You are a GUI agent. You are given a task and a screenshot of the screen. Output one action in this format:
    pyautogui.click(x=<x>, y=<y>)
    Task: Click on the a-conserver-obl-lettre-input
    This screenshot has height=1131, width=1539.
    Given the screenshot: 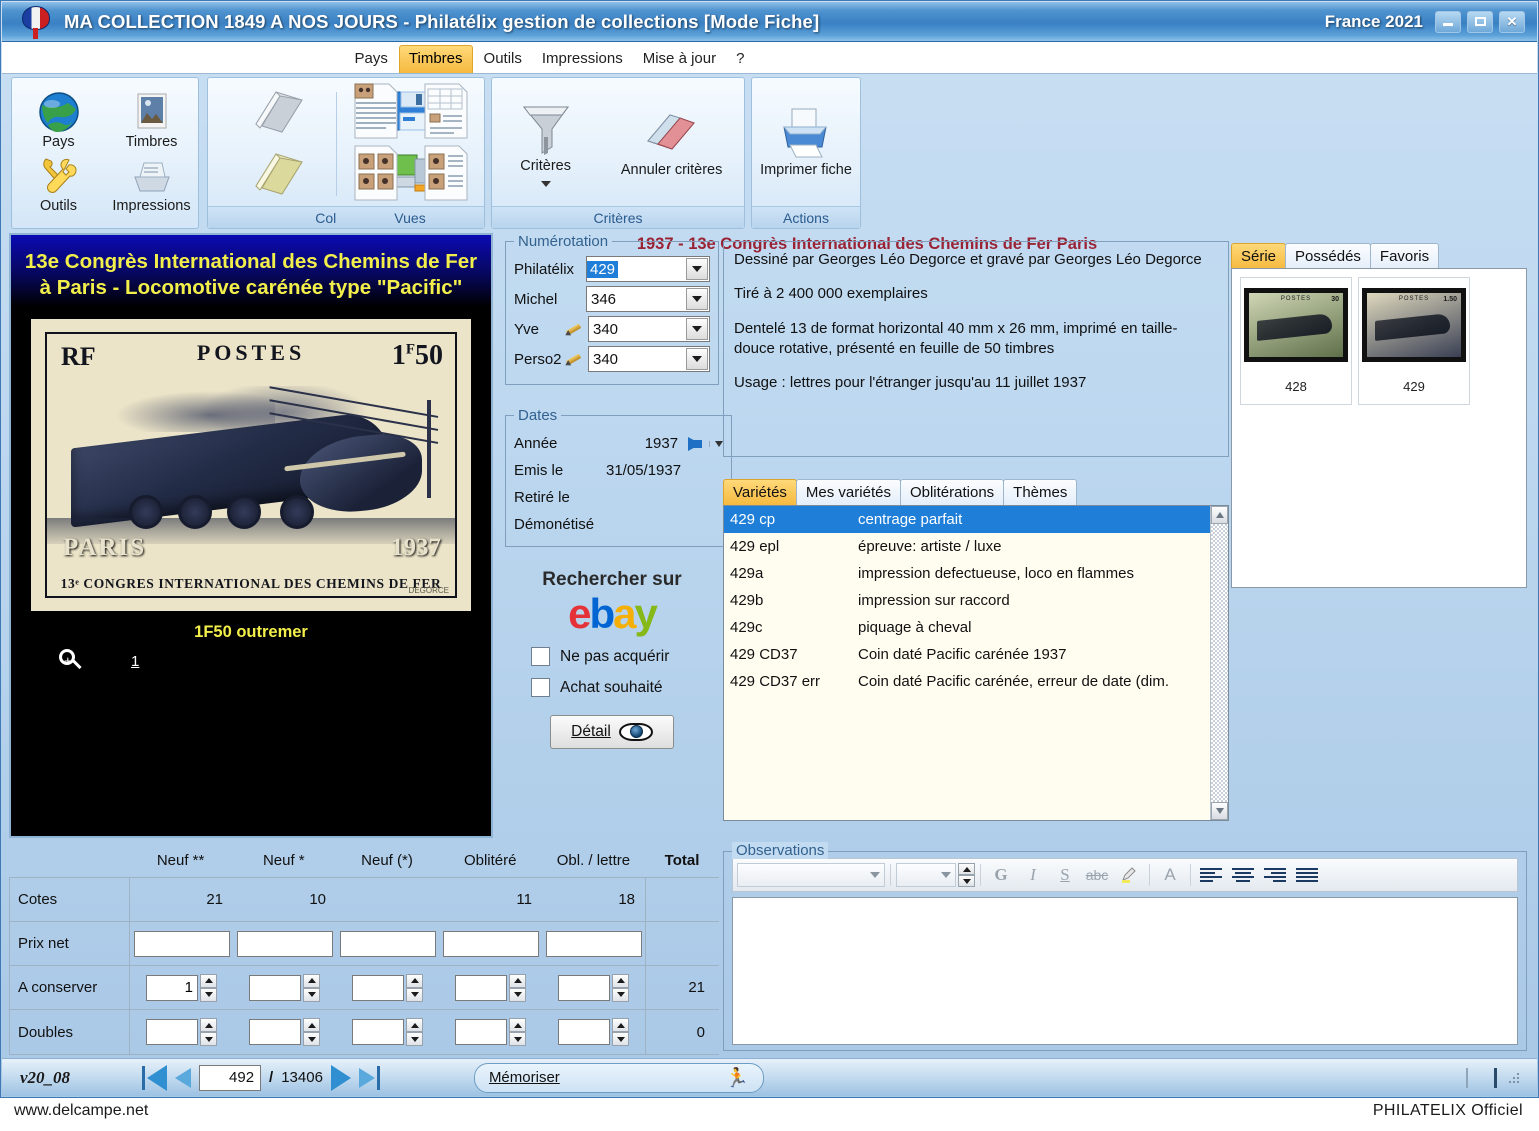 What is the action you would take?
    pyautogui.click(x=584, y=987)
    